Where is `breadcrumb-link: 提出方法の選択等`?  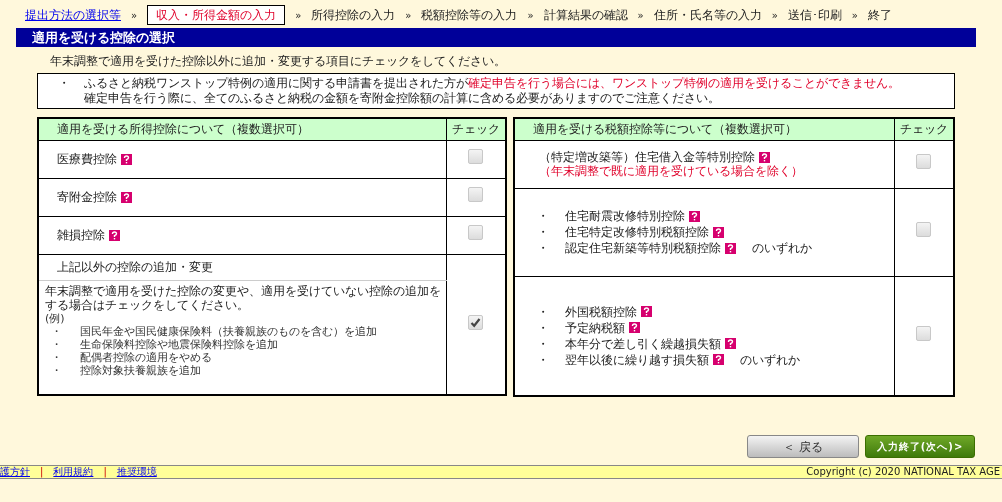 breadcrumb-link: 提出方法の選択等 is located at coordinates (73, 15).